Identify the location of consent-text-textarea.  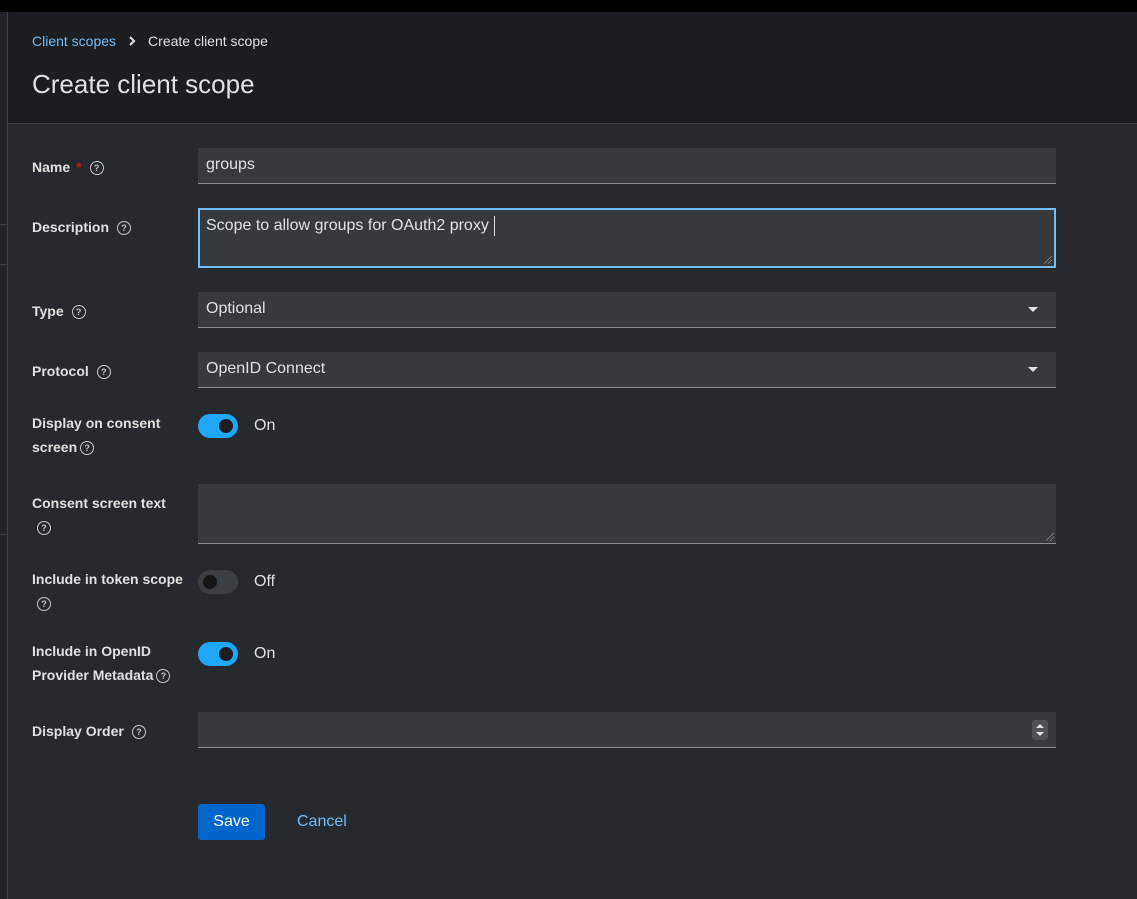
(627, 514).